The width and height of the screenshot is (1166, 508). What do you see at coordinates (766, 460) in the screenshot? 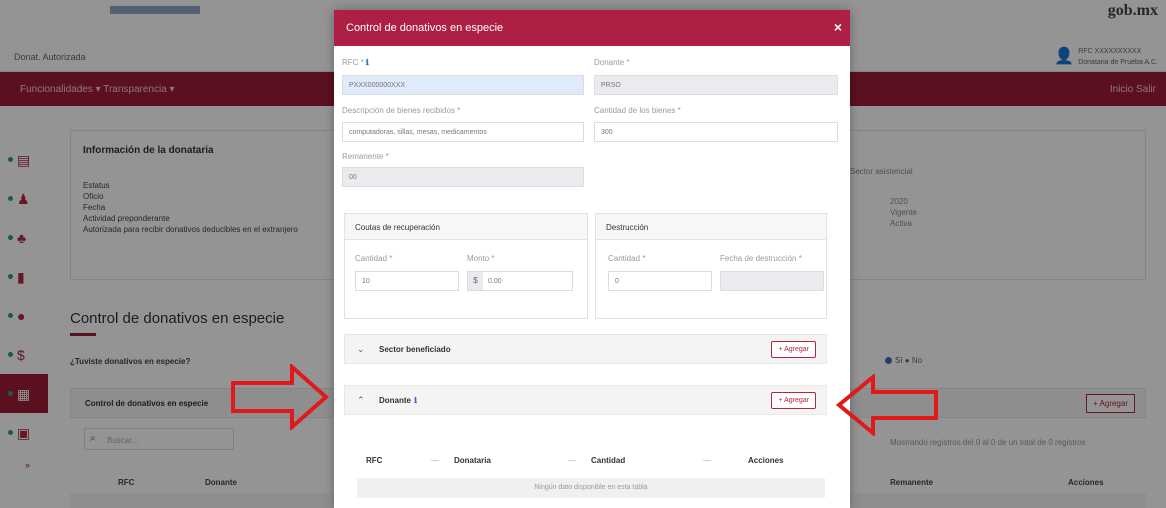
I see `col-acciones: Acciones` at bounding box center [766, 460].